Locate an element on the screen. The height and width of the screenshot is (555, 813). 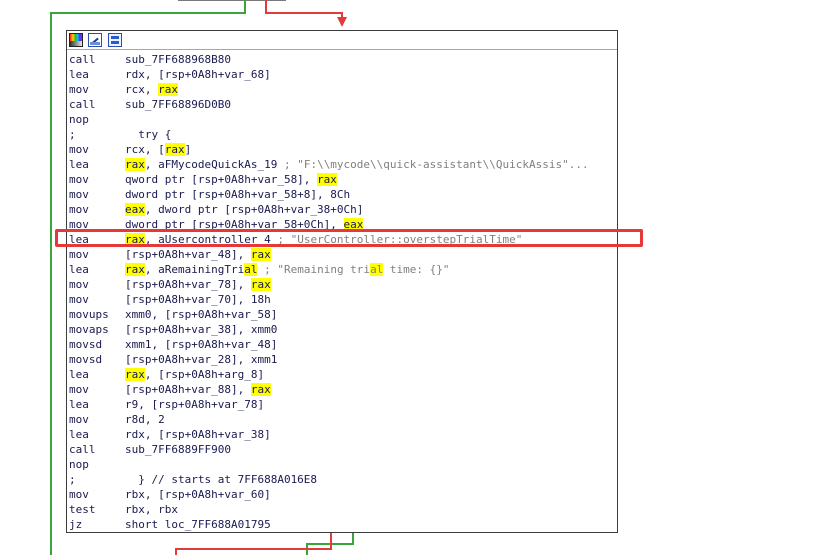
asm-mnemonic: jz is located at coordinates (76, 524).